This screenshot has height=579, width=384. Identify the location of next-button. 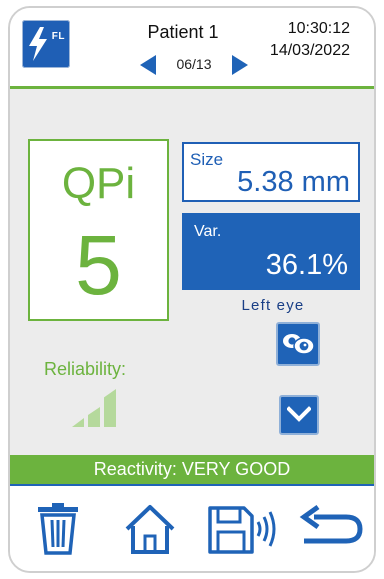
(239, 65).